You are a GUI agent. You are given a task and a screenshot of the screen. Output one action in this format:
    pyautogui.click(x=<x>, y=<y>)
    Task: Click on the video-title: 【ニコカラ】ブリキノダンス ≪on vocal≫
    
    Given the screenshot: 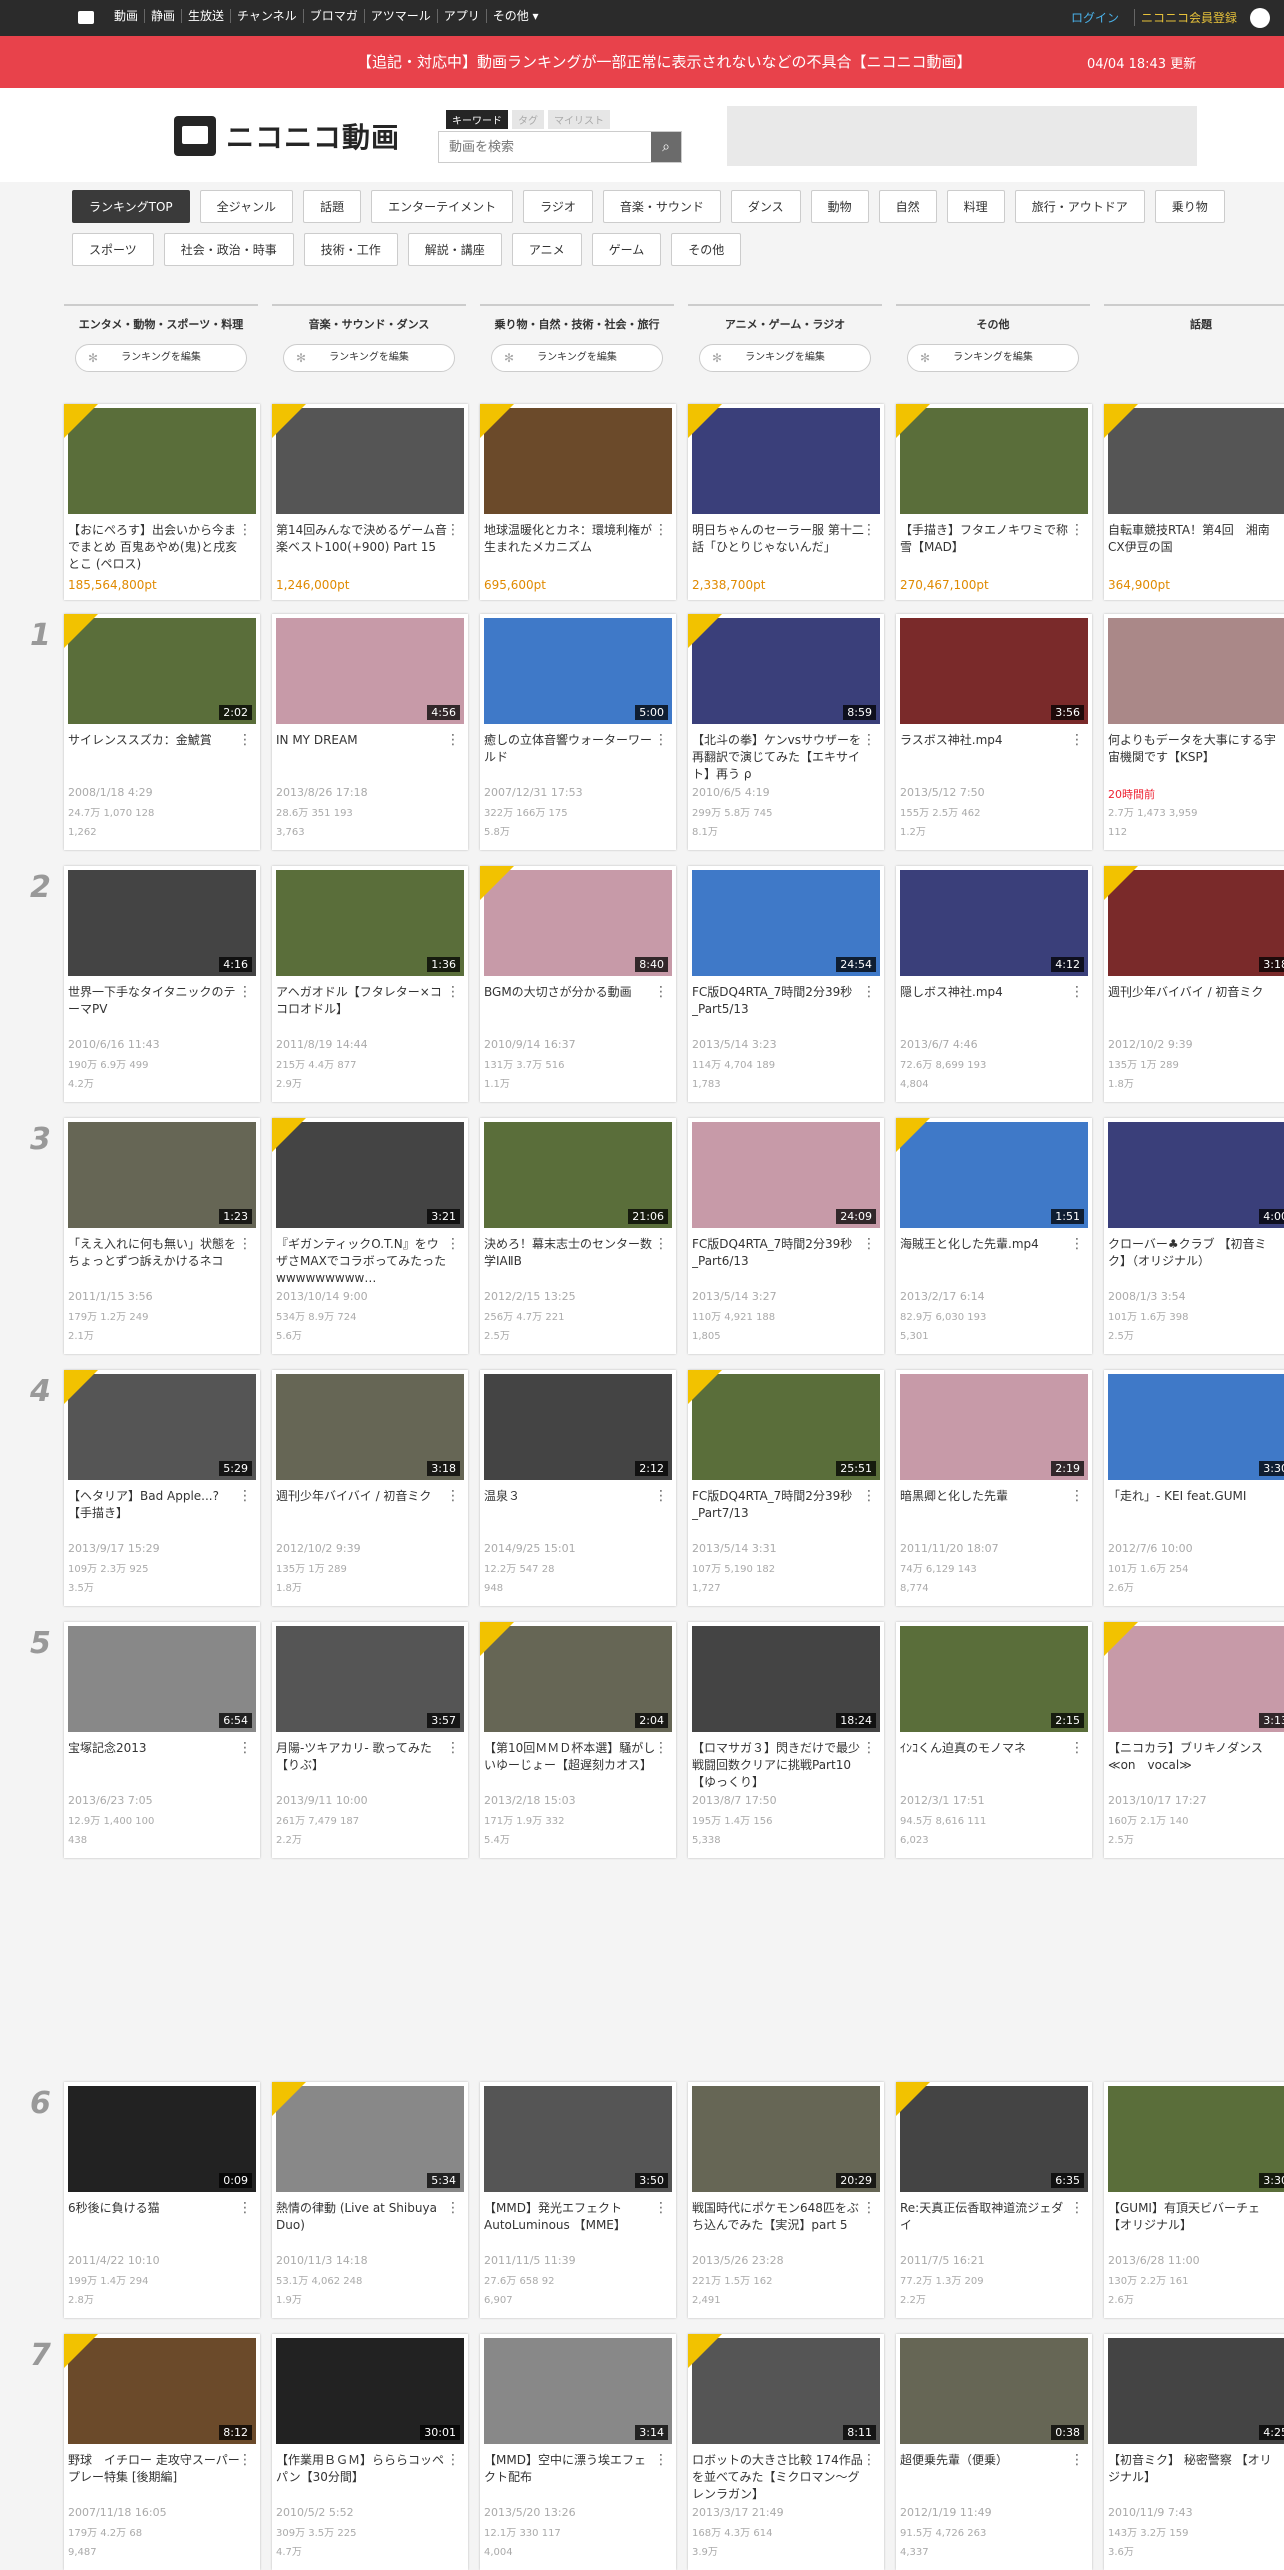 What is the action you would take?
    pyautogui.click(x=1194, y=1766)
    